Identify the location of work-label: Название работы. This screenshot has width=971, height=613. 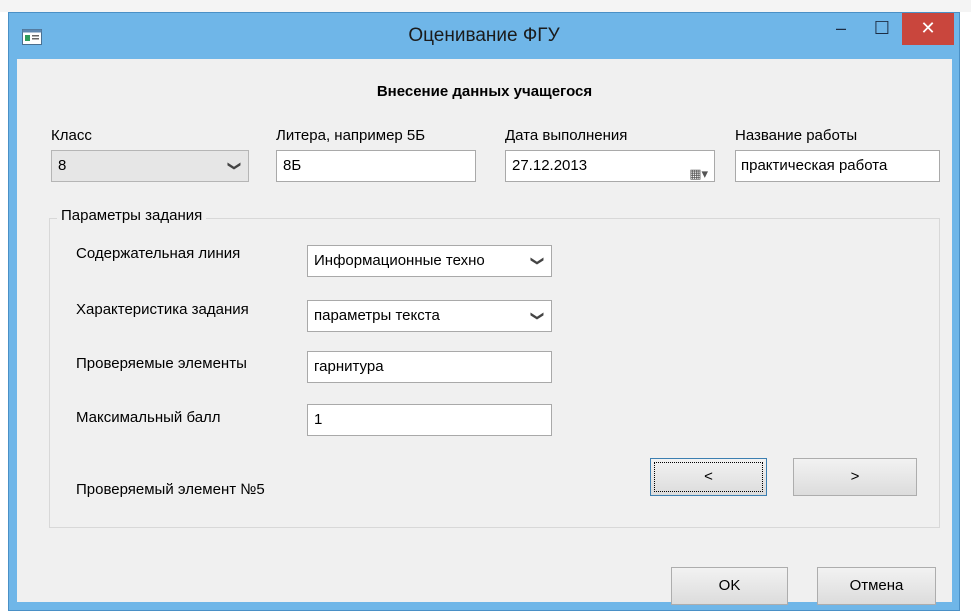
(796, 135).